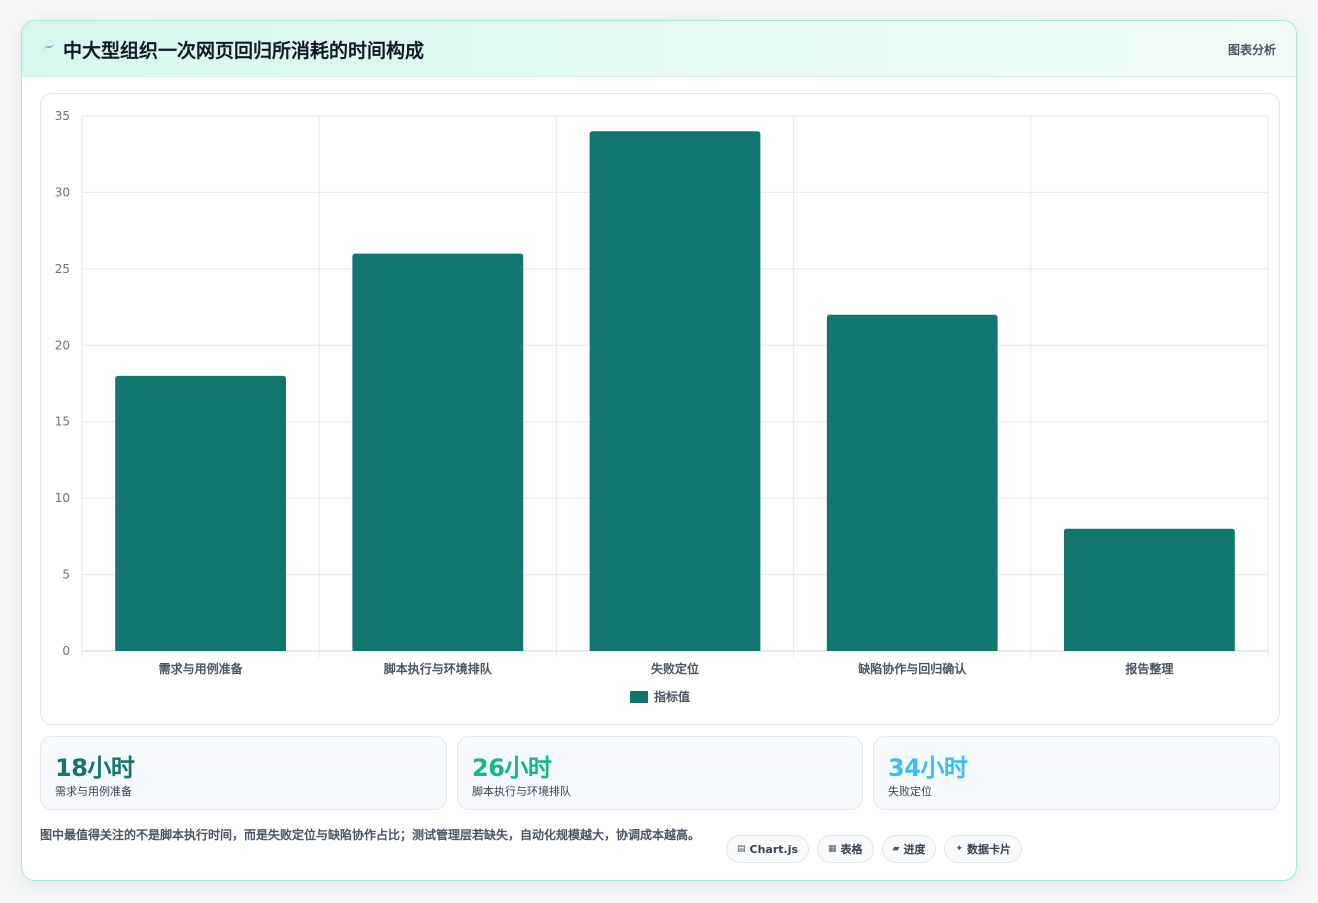 This screenshot has width=1318, height=903. I want to click on legend-label: 指标值, so click(672, 696).